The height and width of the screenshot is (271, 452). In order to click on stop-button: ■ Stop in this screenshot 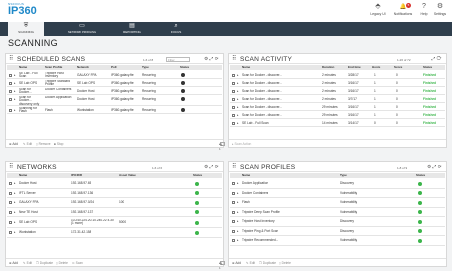, I will do `click(58, 144)`.